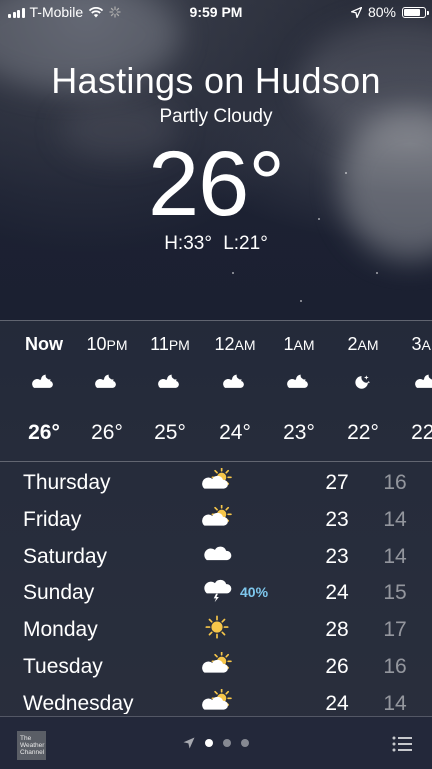 The width and height of the screenshot is (432, 769). What do you see at coordinates (216, 243) in the screenshot?
I see `hi-lo-label: H:33° L:21°` at bounding box center [216, 243].